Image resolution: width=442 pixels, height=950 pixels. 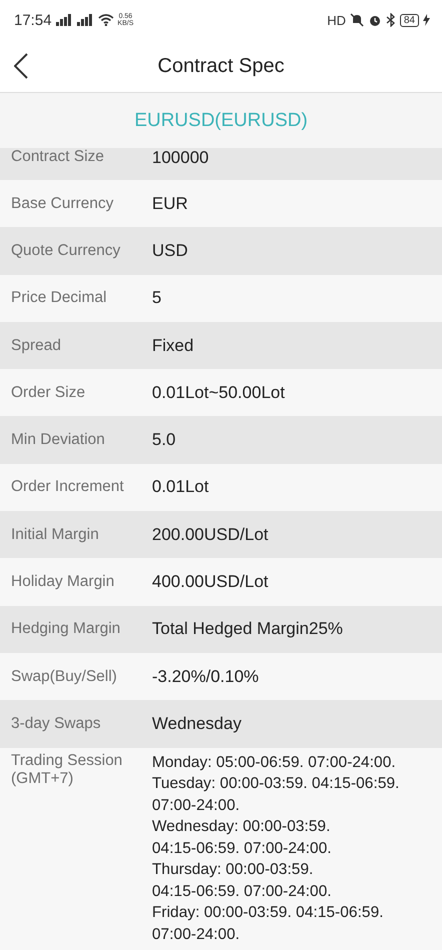 What do you see at coordinates (233, 870) in the screenshot?
I see `session-line: Thursday: 00:00-03:59.` at bounding box center [233, 870].